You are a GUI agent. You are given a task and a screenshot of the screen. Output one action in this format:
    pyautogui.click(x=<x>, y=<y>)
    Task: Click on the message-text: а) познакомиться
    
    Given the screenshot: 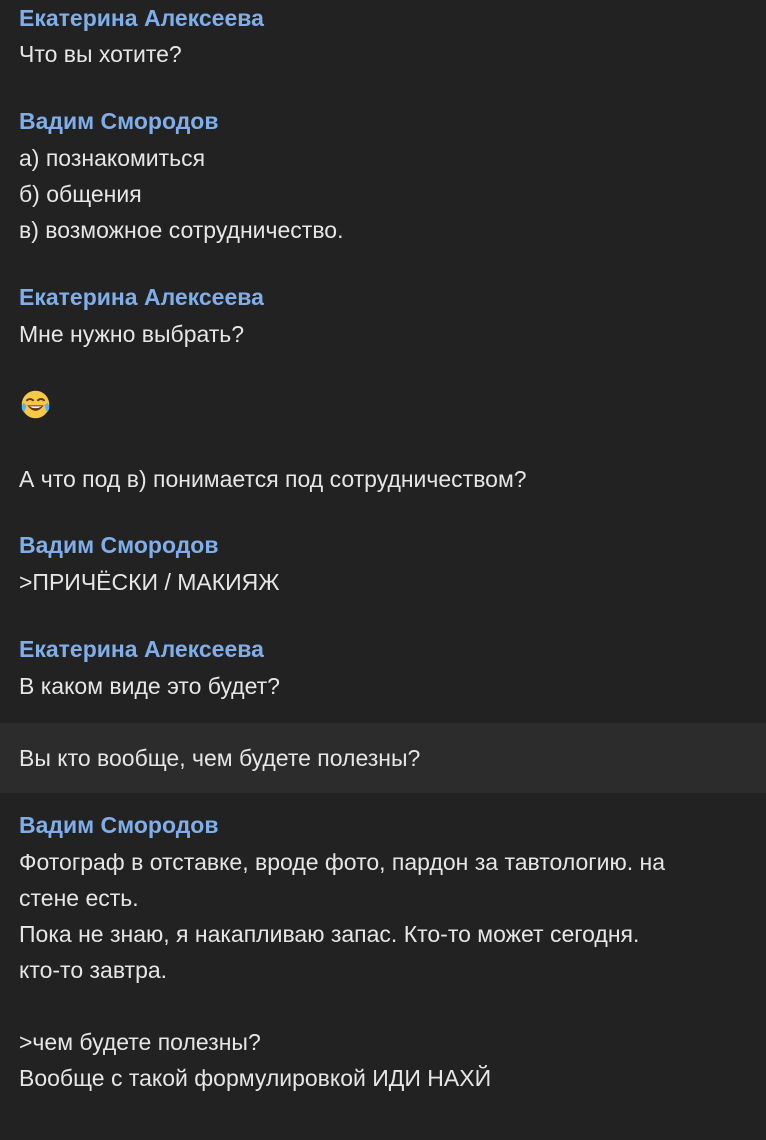 What is the action you would take?
    pyautogui.click(x=112, y=158)
    